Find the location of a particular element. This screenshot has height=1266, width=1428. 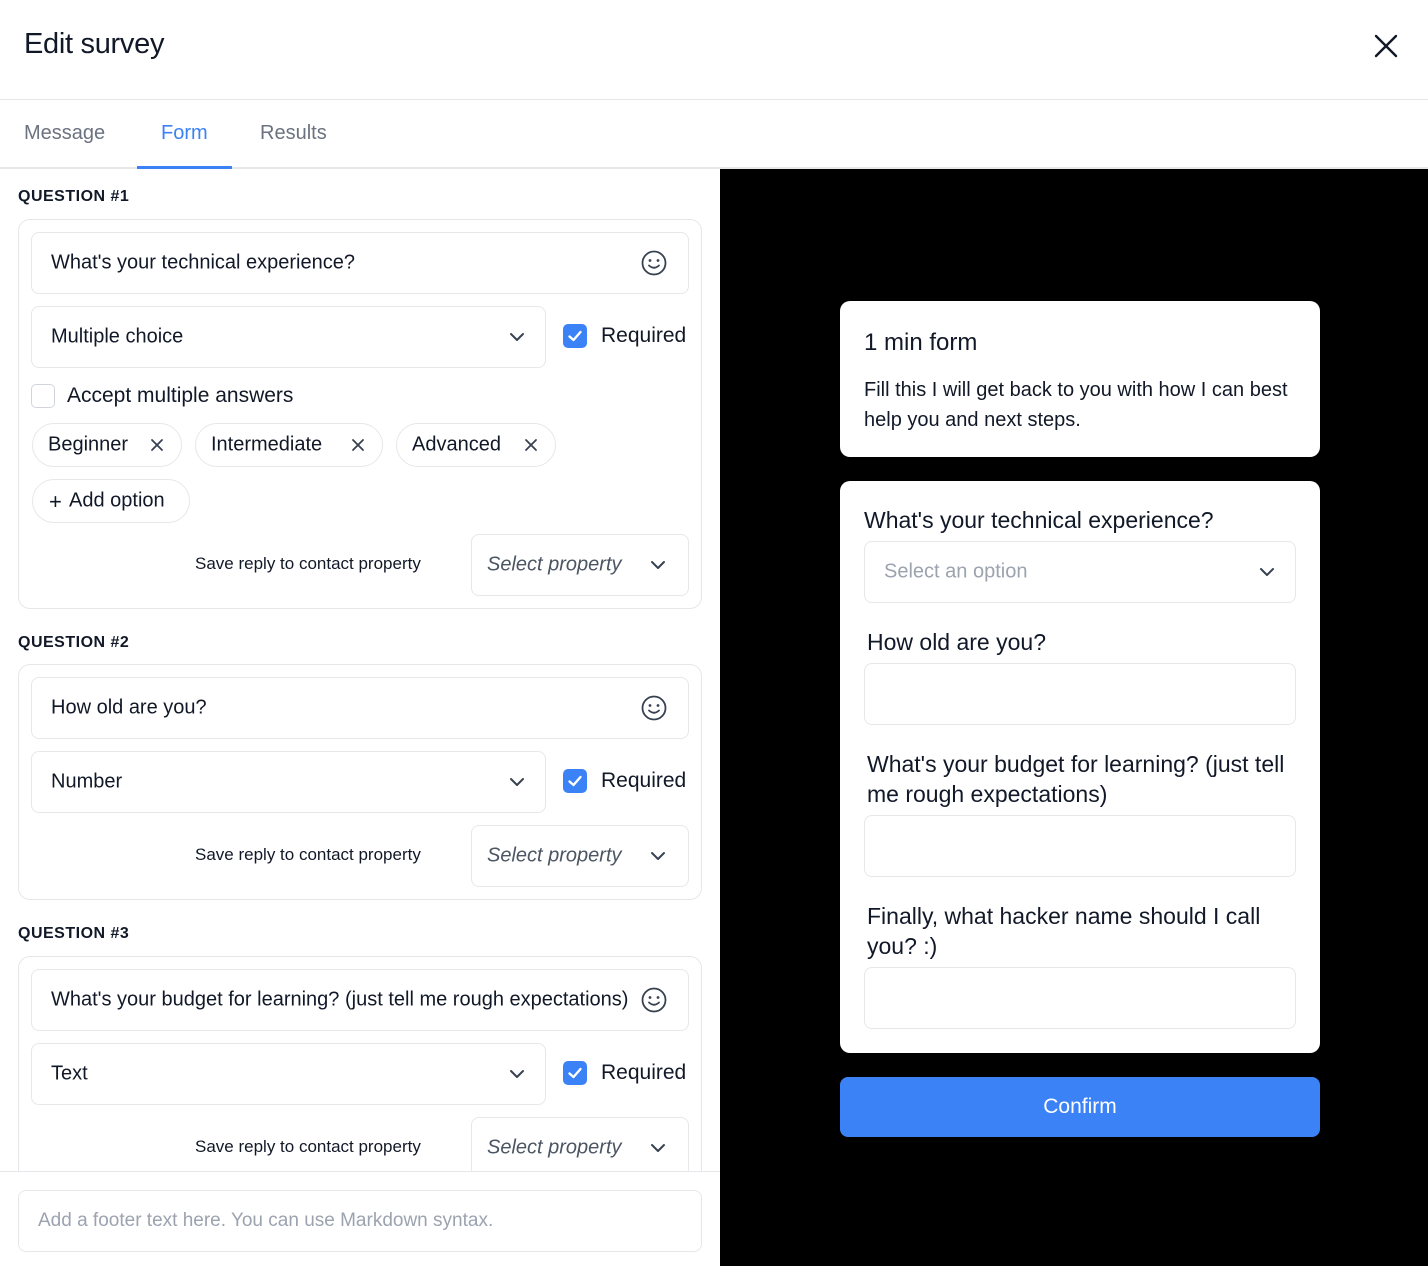

tab-results: Results is located at coordinates (293, 134).